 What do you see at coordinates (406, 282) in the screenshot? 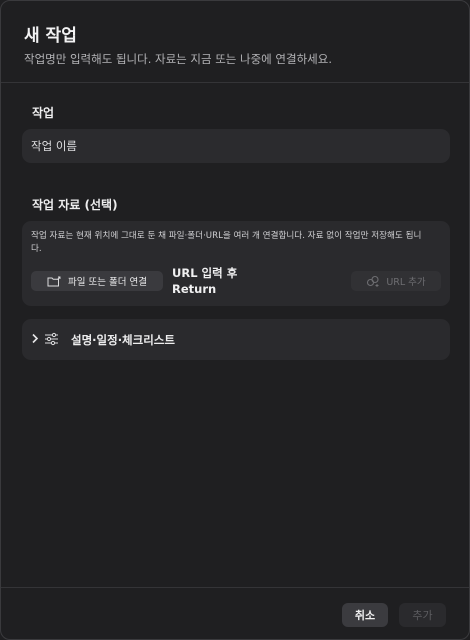
I see `add-url-label: URL 추가` at bounding box center [406, 282].